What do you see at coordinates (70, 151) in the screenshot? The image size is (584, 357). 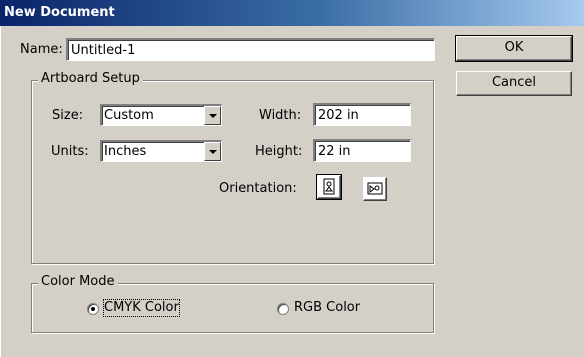 I see `units-label: Units:` at bounding box center [70, 151].